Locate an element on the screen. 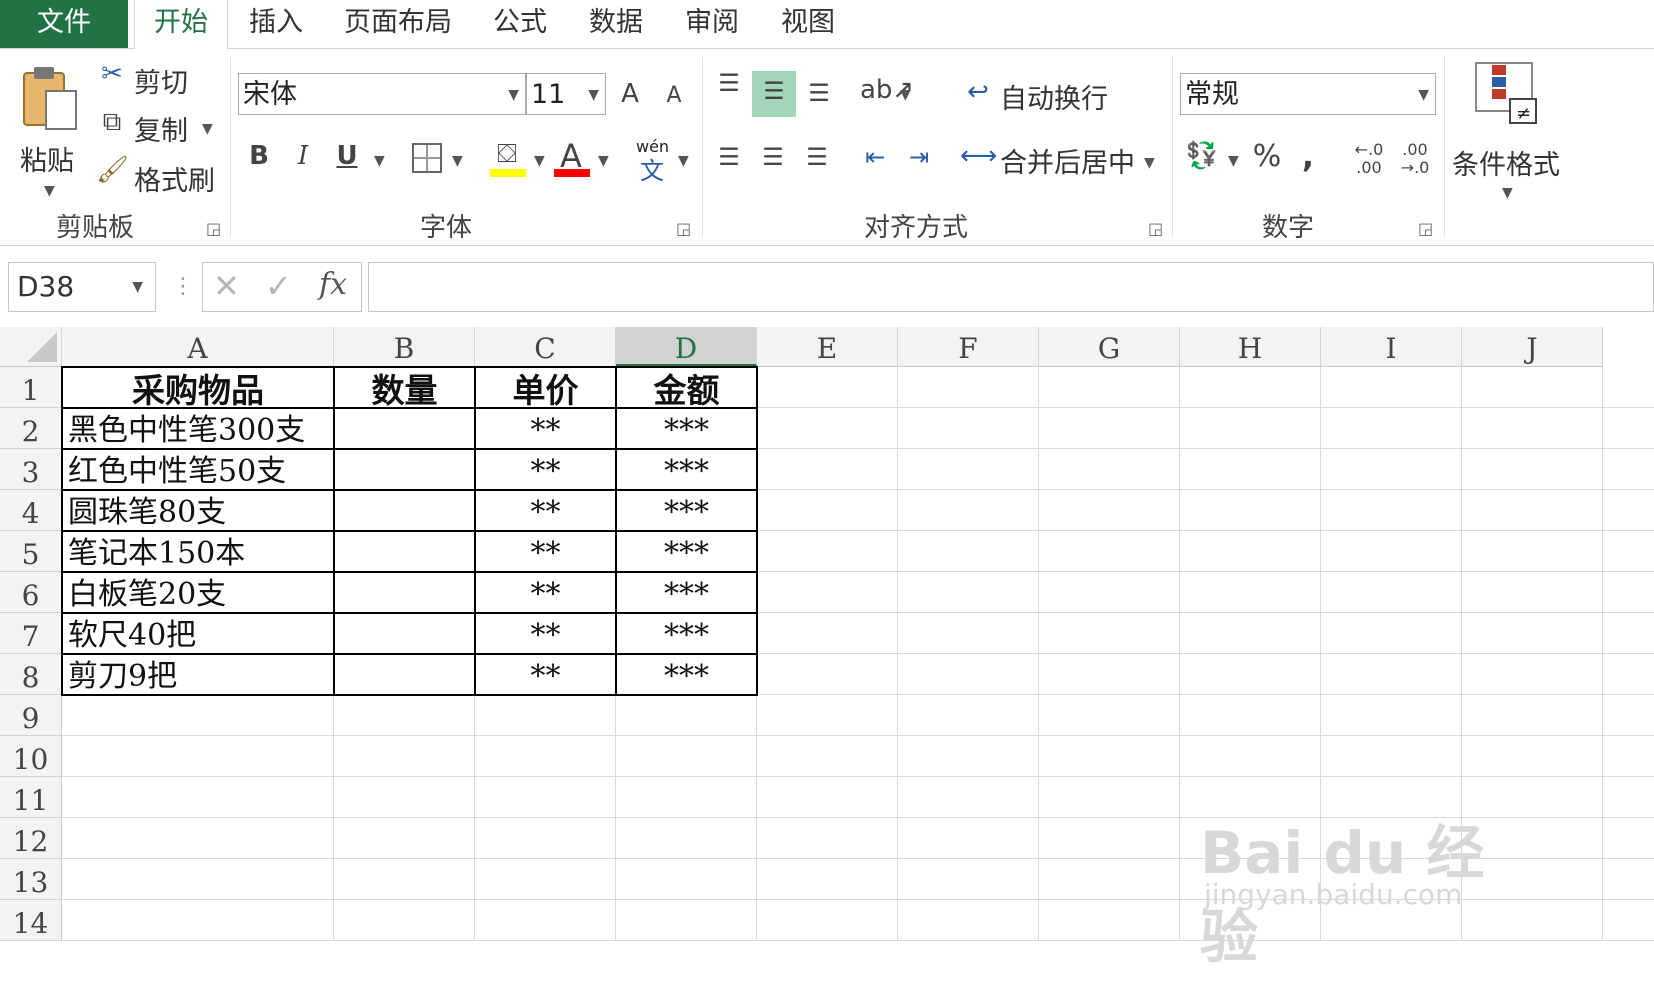 The image size is (1654, 1003). paste-dropdown-icon: ▼ is located at coordinates (49, 191).